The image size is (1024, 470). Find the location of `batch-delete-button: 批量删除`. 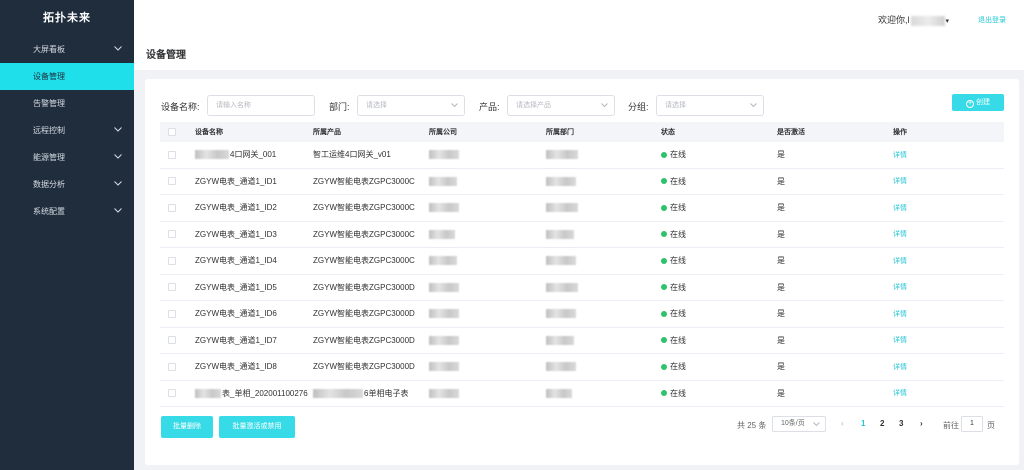

batch-delete-button: 批量删除 is located at coordinates (187, 427).